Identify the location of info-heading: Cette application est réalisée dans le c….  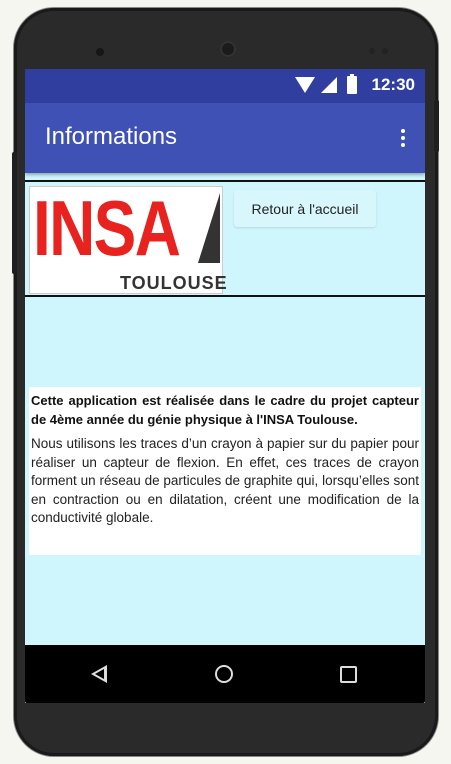
(225, 410).